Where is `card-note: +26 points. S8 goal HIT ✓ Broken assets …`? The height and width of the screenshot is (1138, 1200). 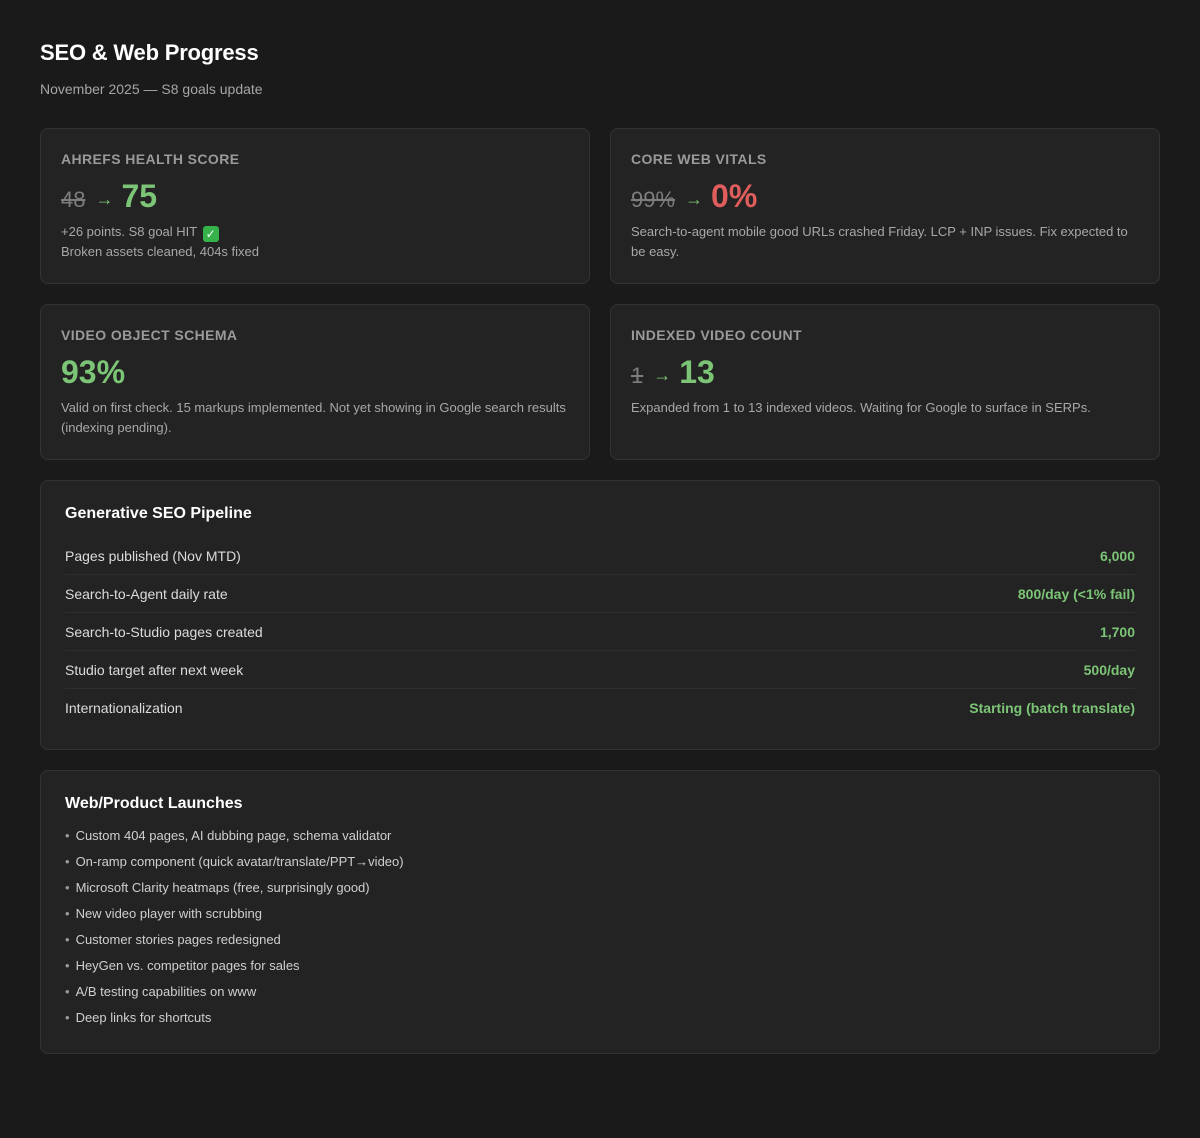
card-note: +26 points. S8 goal HIT ✓ Broken assets … is located at coordinates (315, 242).